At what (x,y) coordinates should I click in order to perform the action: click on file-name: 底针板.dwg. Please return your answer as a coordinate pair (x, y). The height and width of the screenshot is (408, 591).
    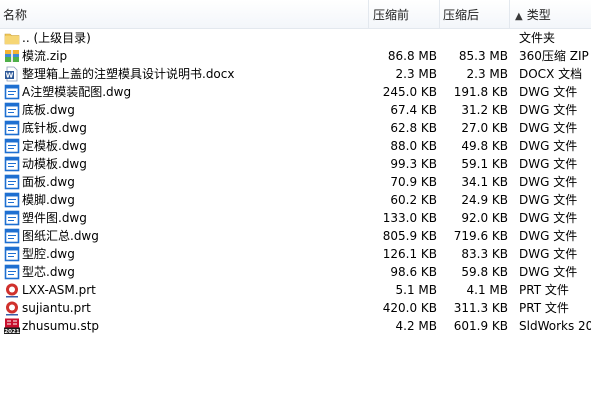
    Looking at the image, I should click on (54, 128).